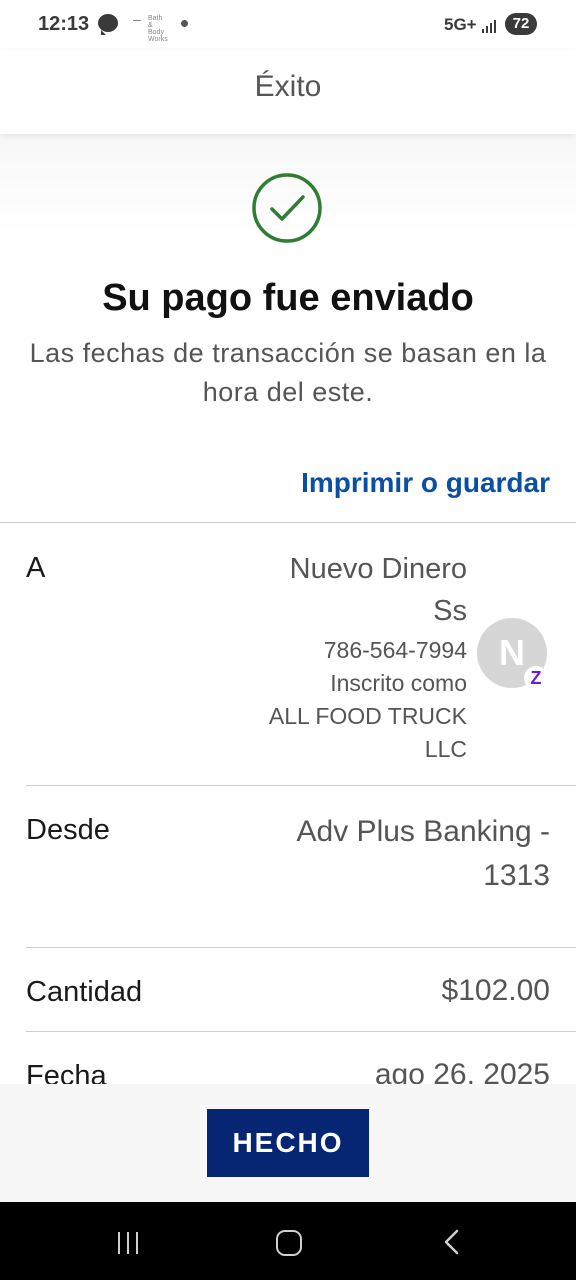 This screenshot has height=1280, width=576. What do you see at coordinates (66, 1072) in the screenshot?
I see `date-label: Fecha` at bounding box center [66, 1072].